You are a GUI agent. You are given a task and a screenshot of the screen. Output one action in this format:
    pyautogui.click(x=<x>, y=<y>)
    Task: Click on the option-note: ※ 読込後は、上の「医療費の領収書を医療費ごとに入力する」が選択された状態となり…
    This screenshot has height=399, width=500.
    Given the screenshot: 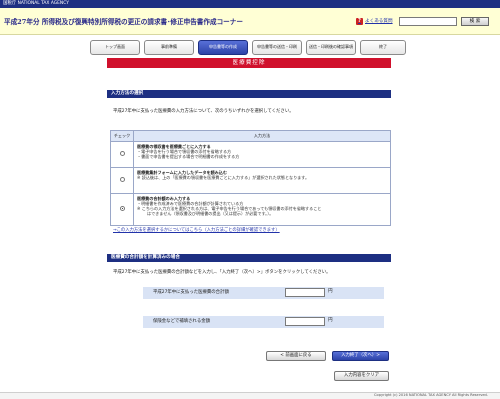 What is the action you would take?
    pyautogui.click(x=223, y=178)
    